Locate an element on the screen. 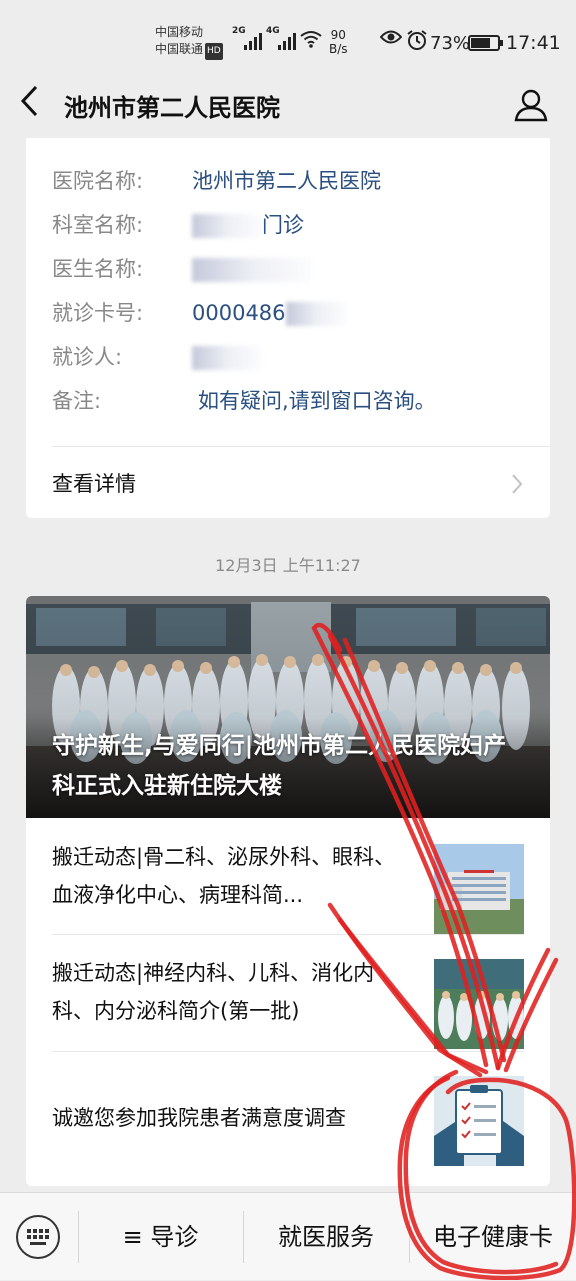 This screenshot has width=576, height=1281. status-bar: 中国移动 中国联通 HD 2G 4G 90 B/s 73% 17:41 is located at coordinates (288, 36).